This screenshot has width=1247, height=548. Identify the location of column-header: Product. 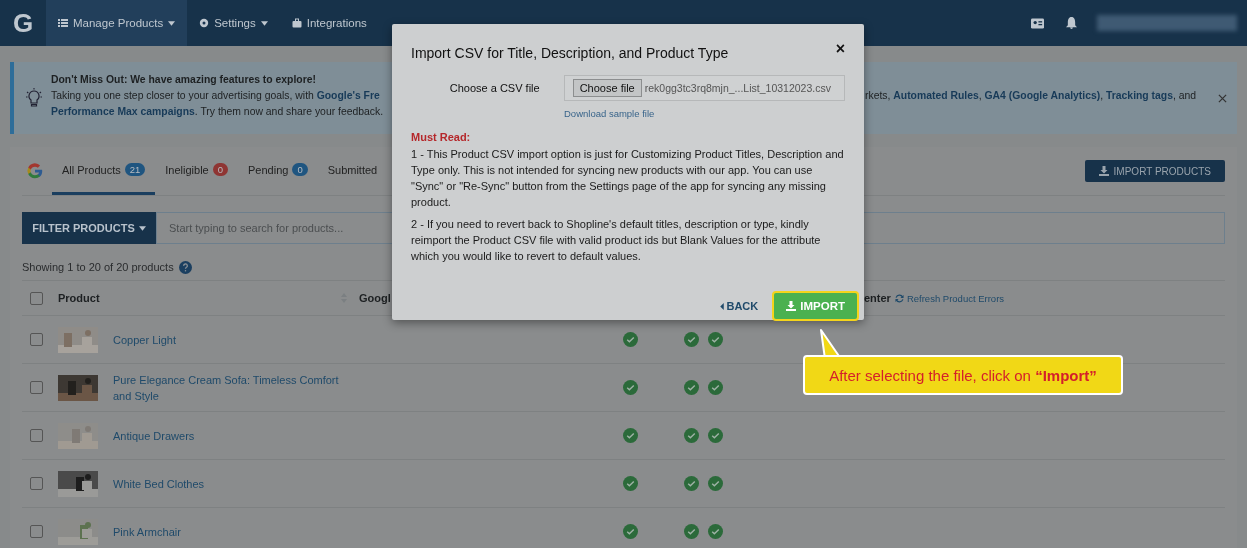
(79, 298).